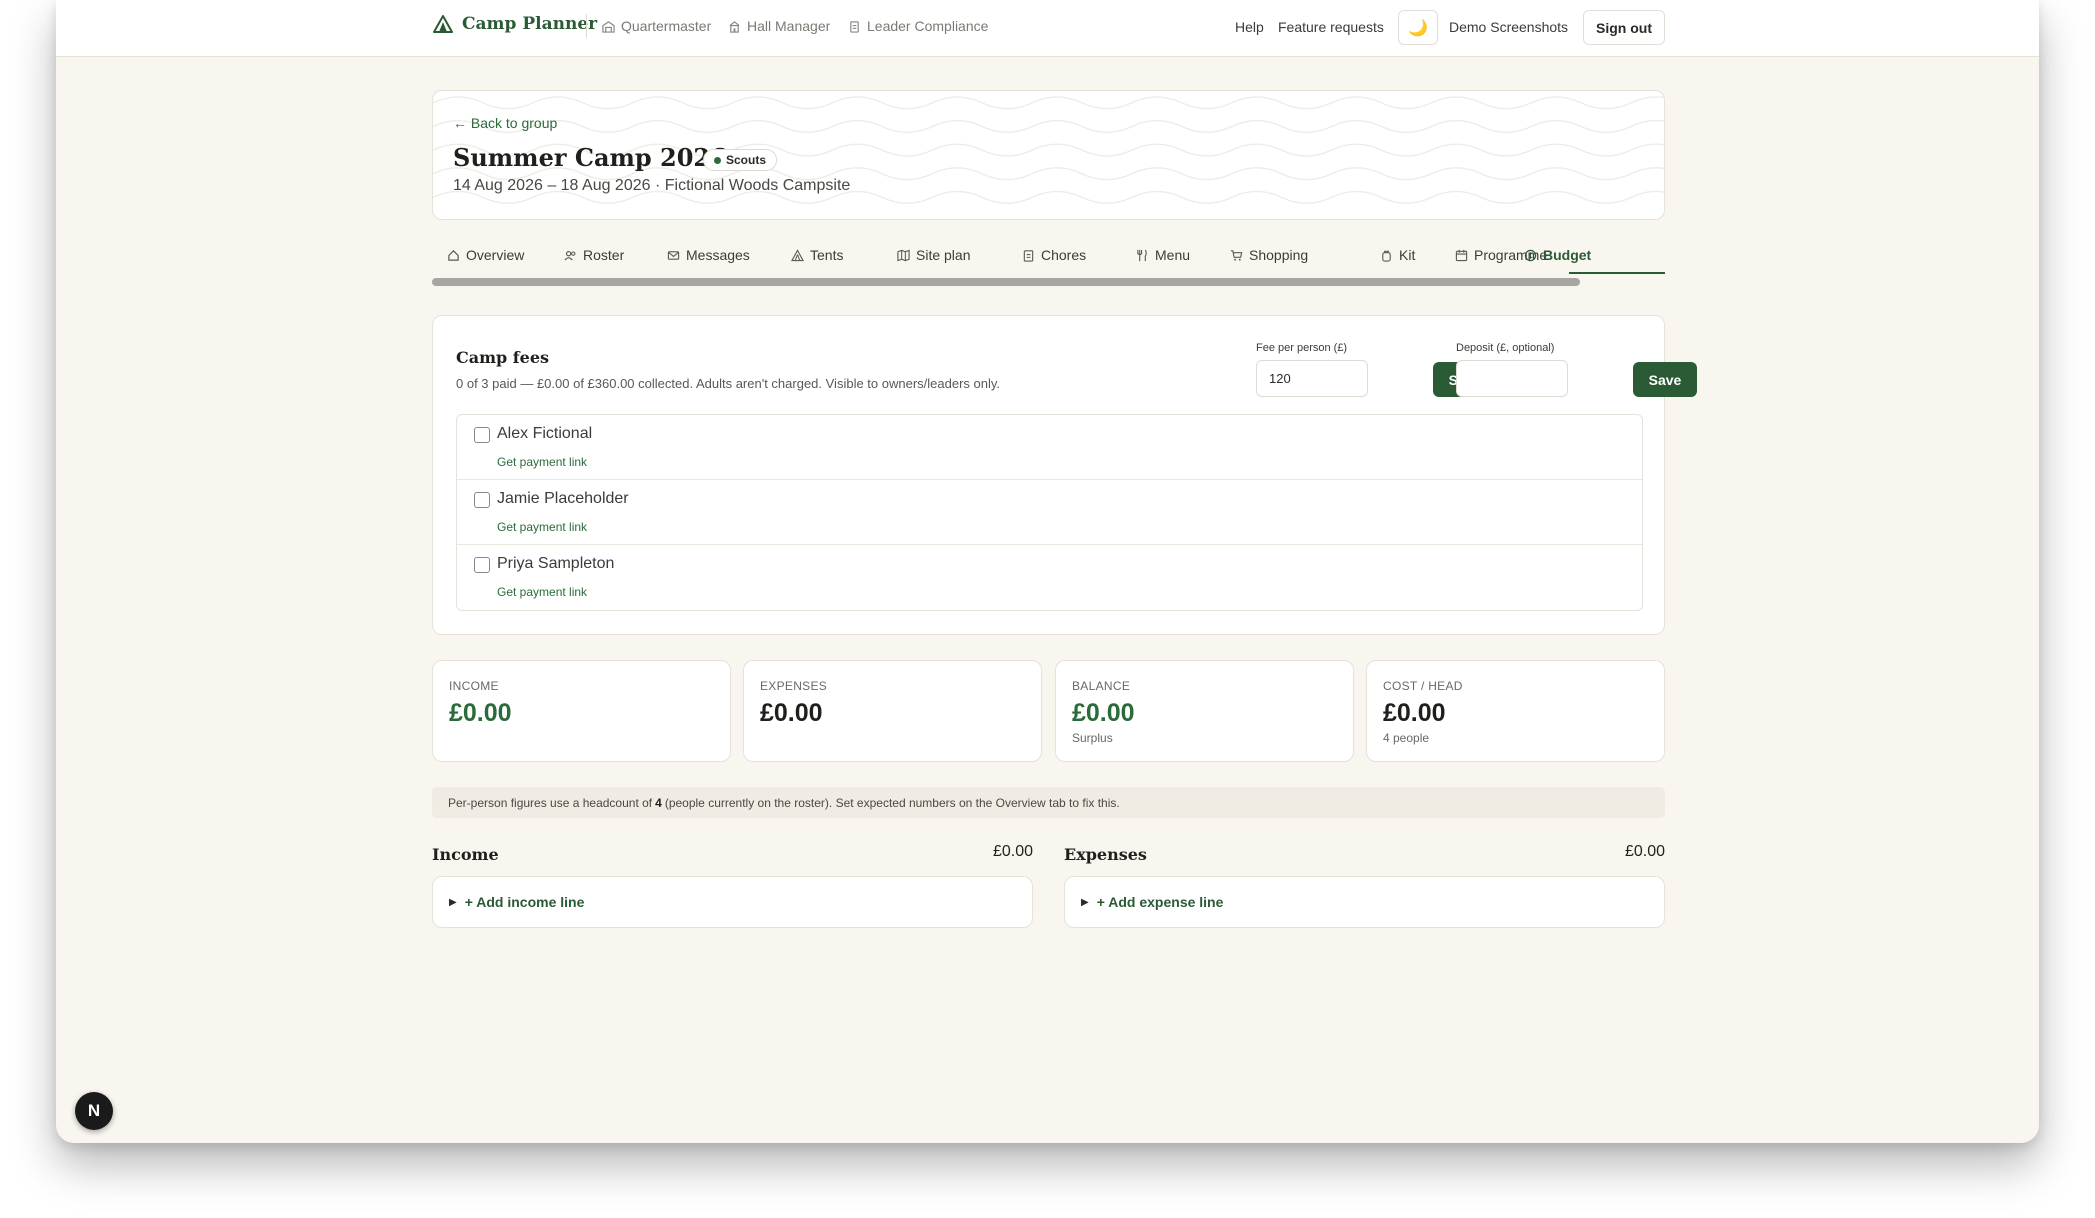 The image size is (2095, 1218). Describe the element at coordinates (1302, 348) in the screenshot. I see `fee-per-person-label: Fee per person (£)` at that location.